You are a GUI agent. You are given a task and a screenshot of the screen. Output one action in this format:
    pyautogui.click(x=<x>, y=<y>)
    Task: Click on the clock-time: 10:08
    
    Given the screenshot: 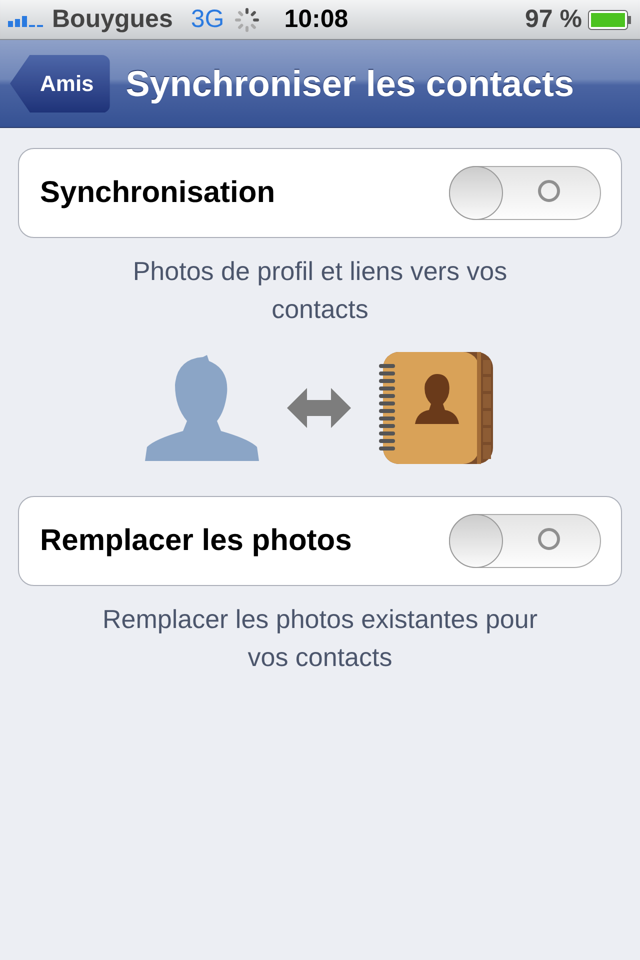 What is the action you would take?
    pyautogui.click(x=316, y=19)
    